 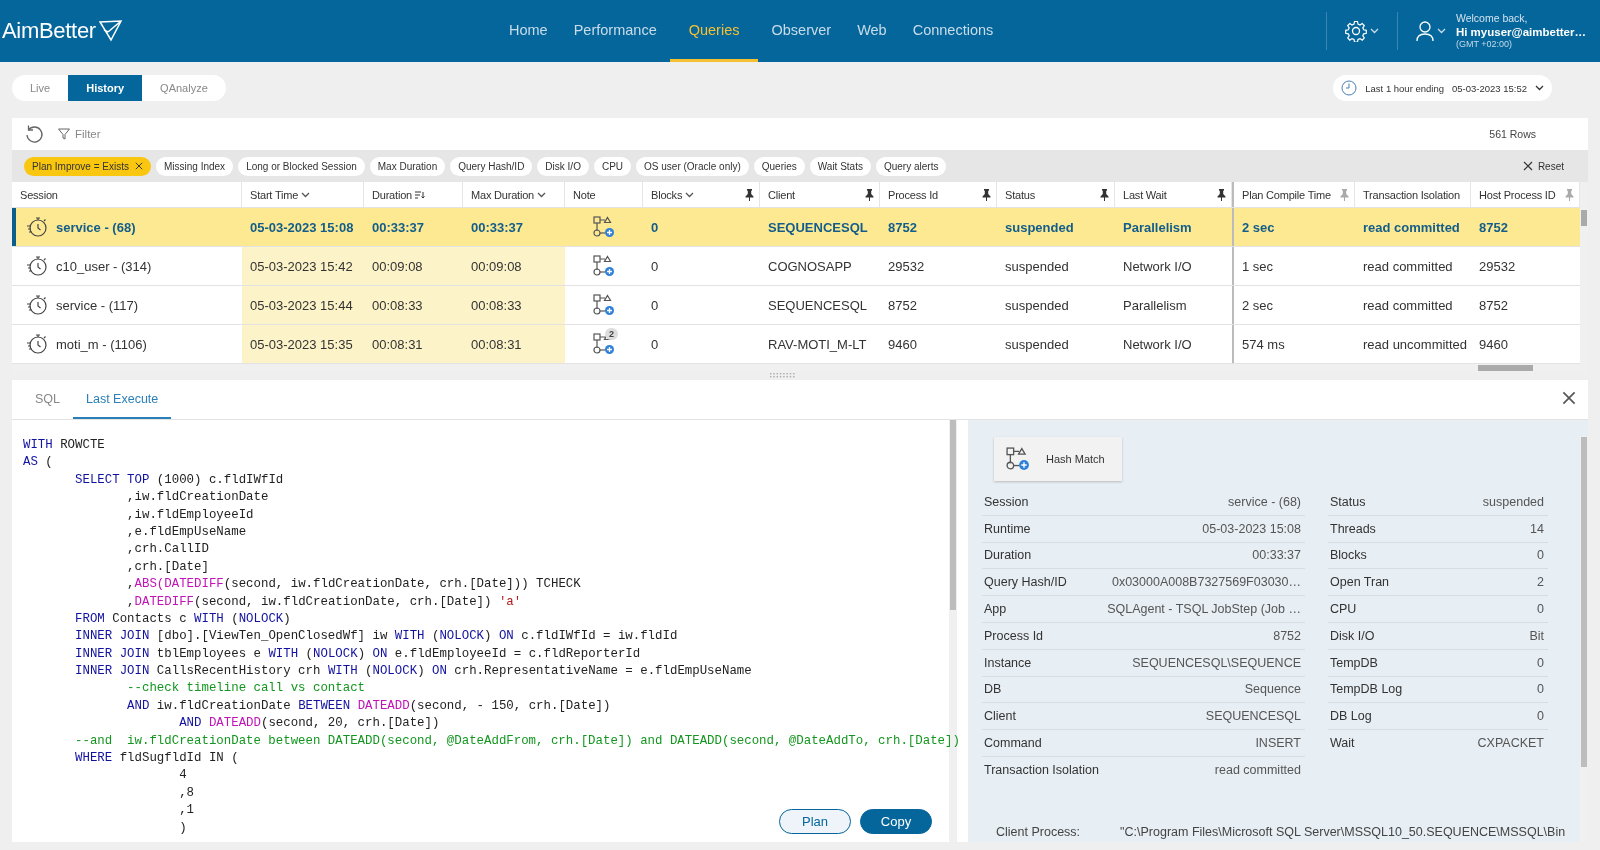 What do you see at coordinates (1258, 266) in the screenshot?
I see `table-cell: 1 sec` at bounding box center [1258, 266].